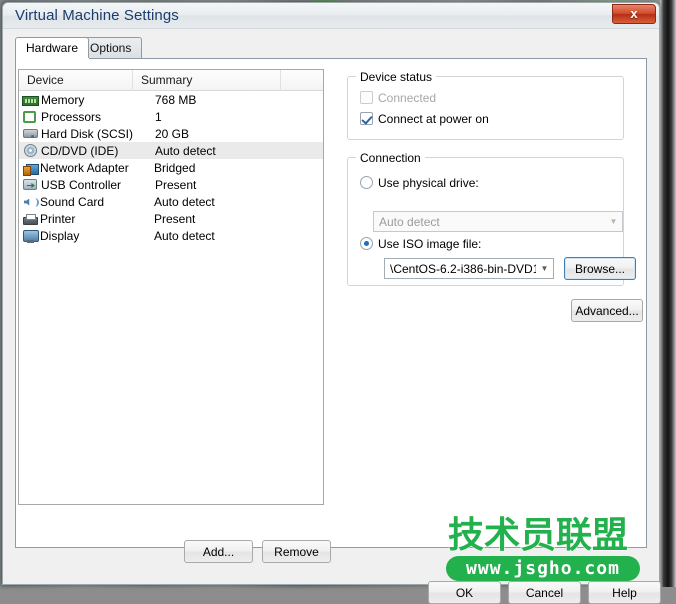 This screenshot has width=676, height=604. Describe the element at coordinates (366, 243) in the screenshot. I see `use-iso-image-radio` at that location.